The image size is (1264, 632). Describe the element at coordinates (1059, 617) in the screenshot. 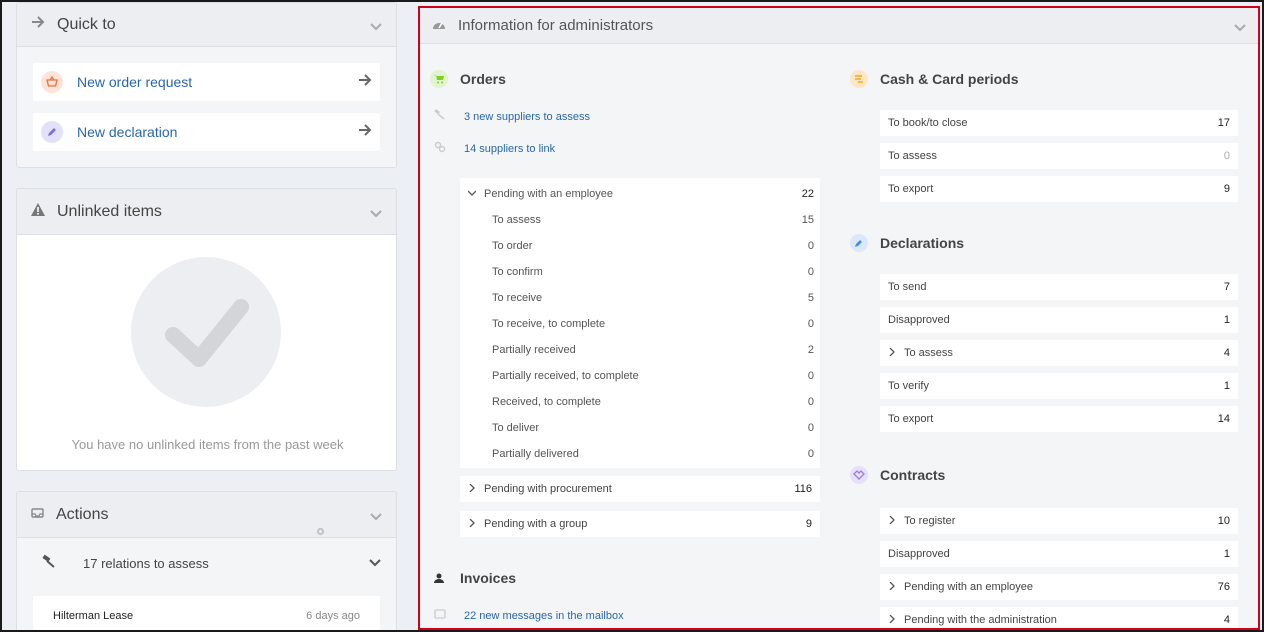

I see `contract-row: Pending with the administration 4` at that location.